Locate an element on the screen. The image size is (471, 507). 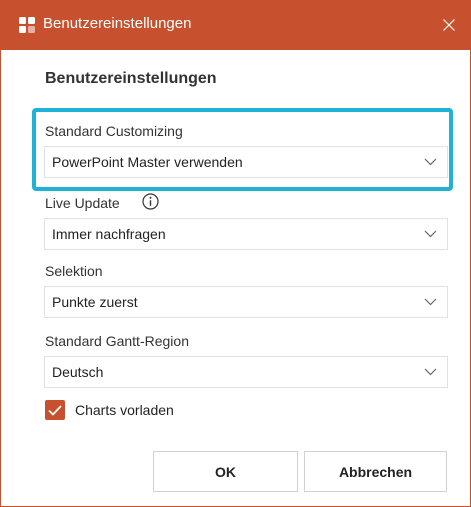
dialog-heading: Benutzereinstellungen is located at coordinates (131, 78).